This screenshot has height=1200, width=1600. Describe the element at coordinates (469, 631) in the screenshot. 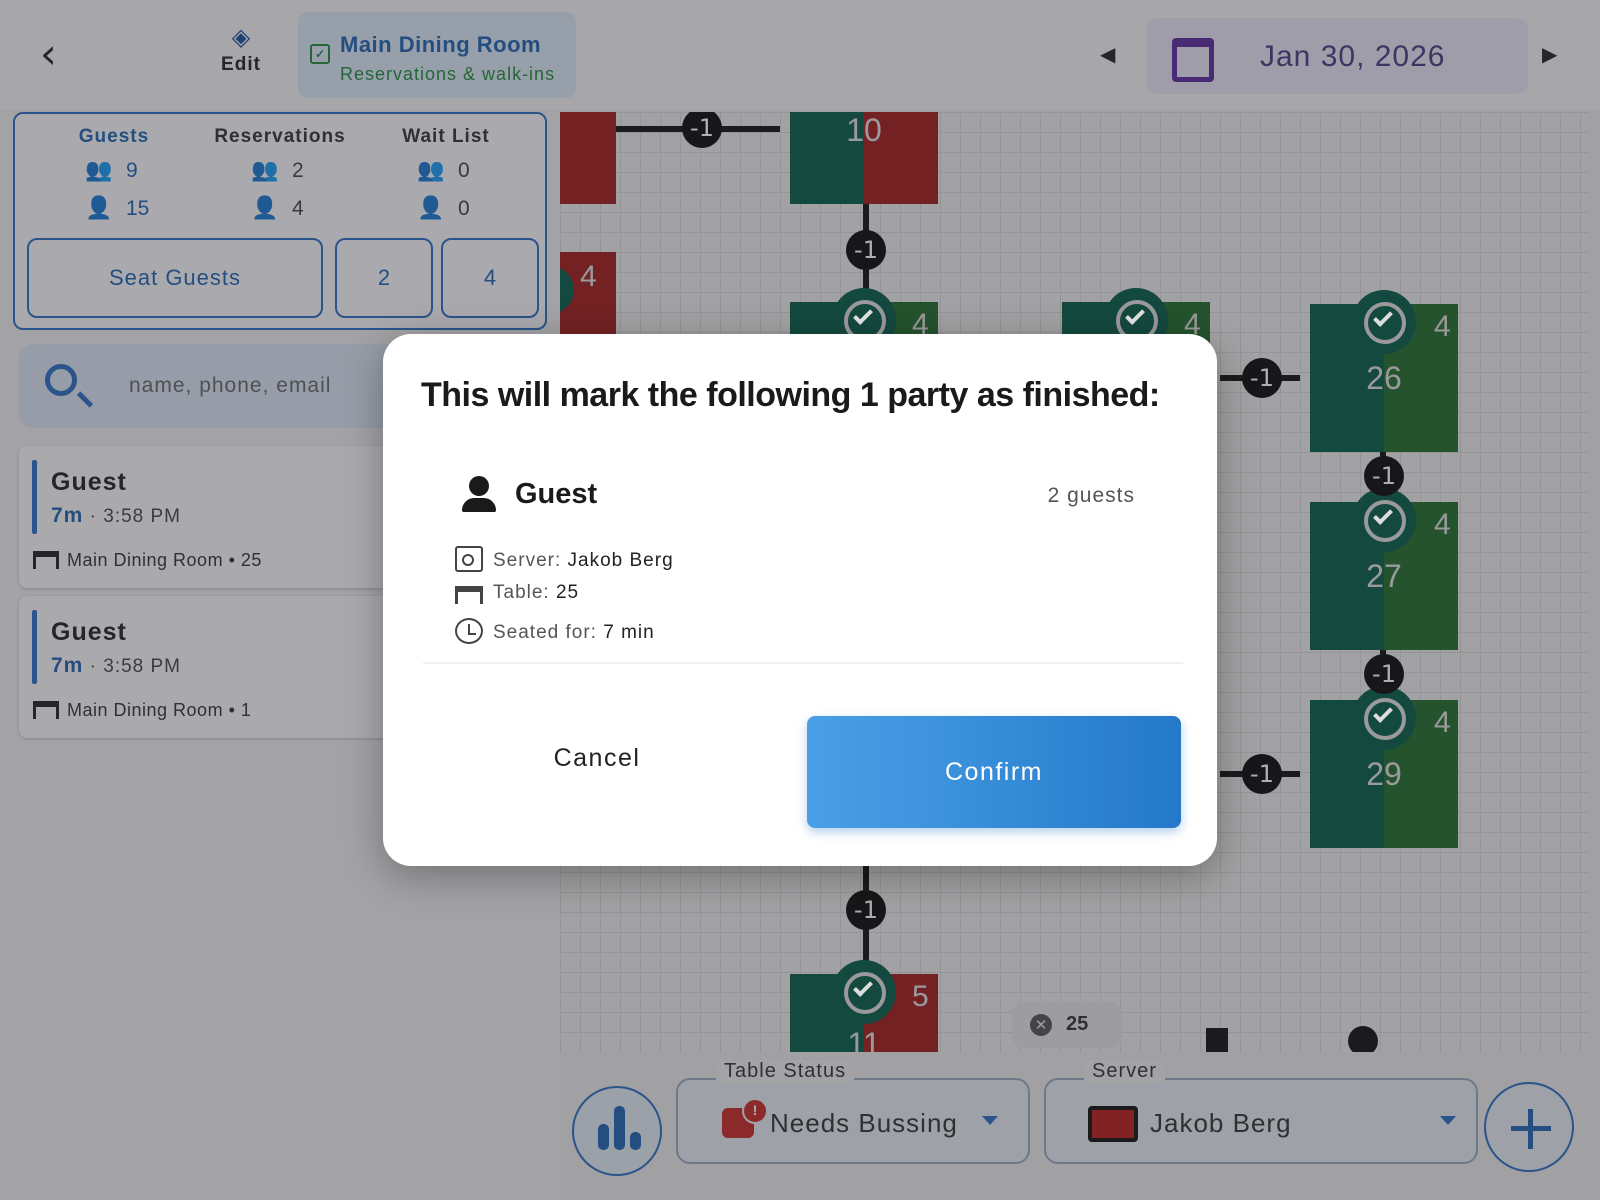

I see `clock-icon` at that location.